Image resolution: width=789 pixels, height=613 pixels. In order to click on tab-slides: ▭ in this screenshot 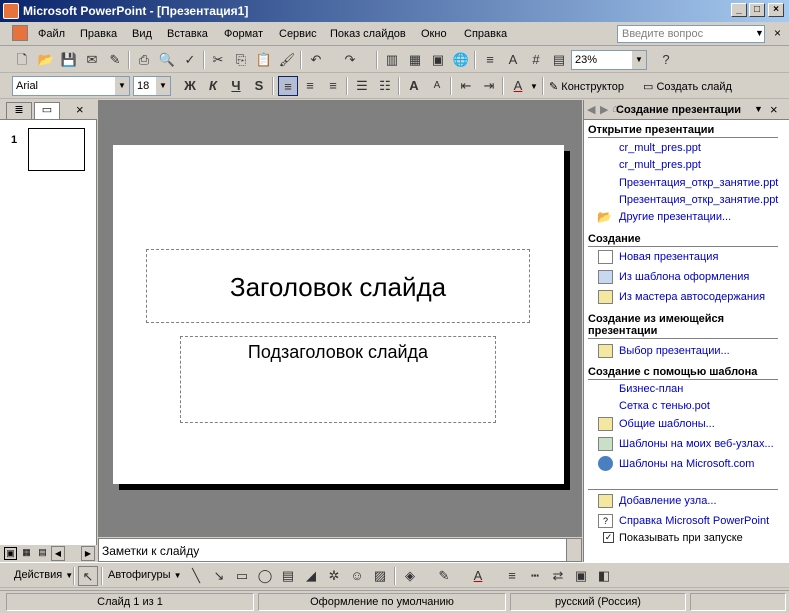, I will do `click(47, 110)`.